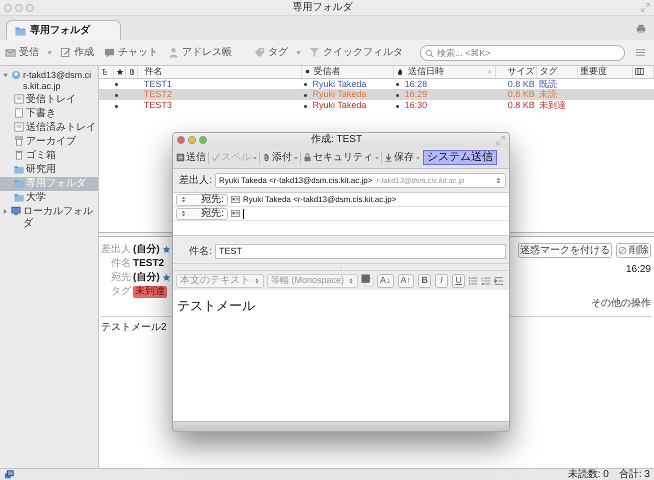 Image resolution: width=654 pixels, height=480 pixels. Describe the element at coordinates (376, 106) in the screenshot. I see `message-row: TEST3 Ryuki Takeda 16:30 0.8 KB 未到達` at that location.